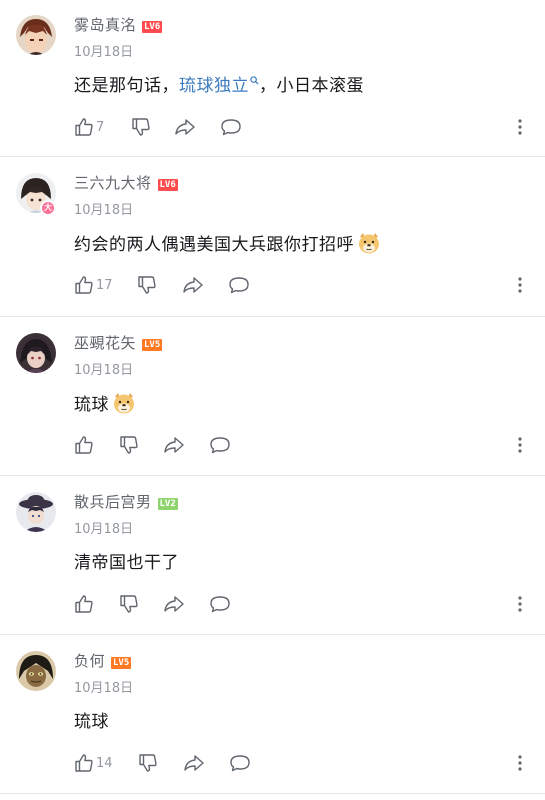  I want to click on level-badge: LV2, so click(167, 504).